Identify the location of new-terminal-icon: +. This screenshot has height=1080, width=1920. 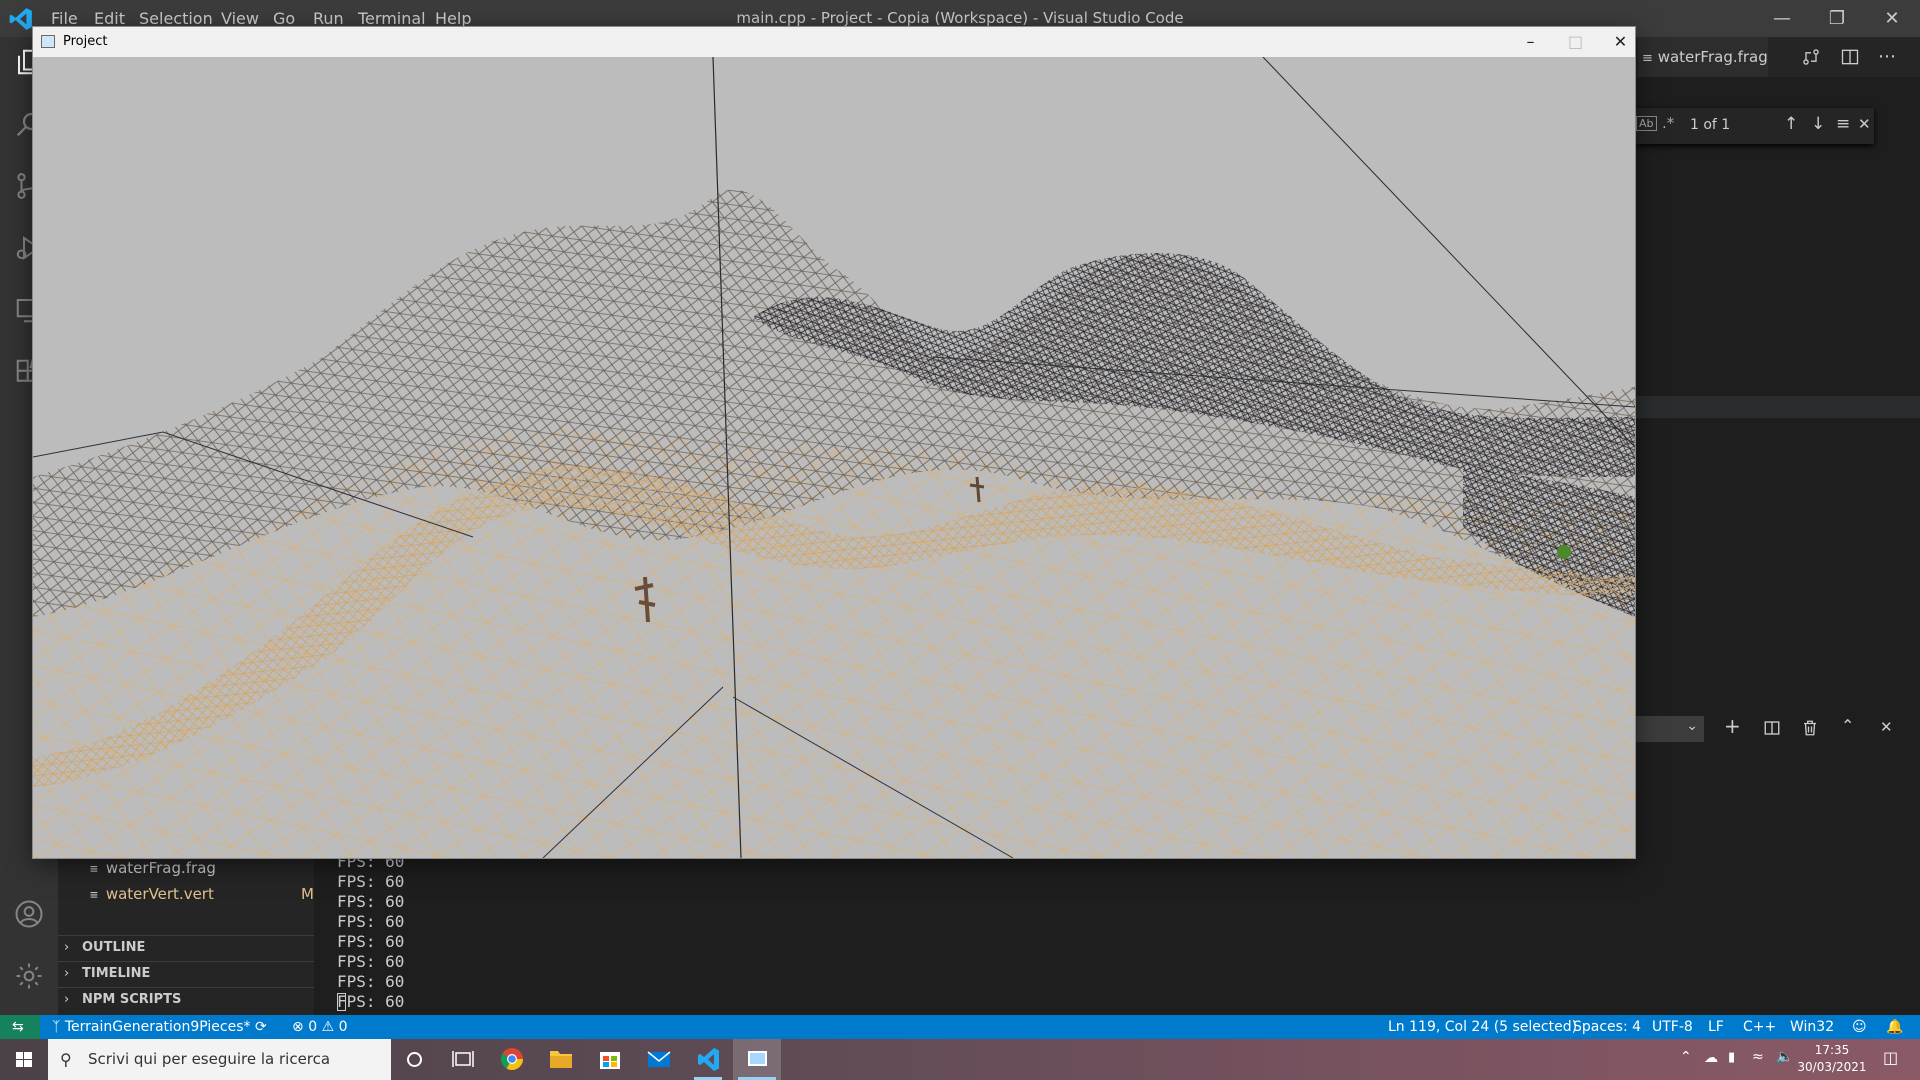
(1732, 726).